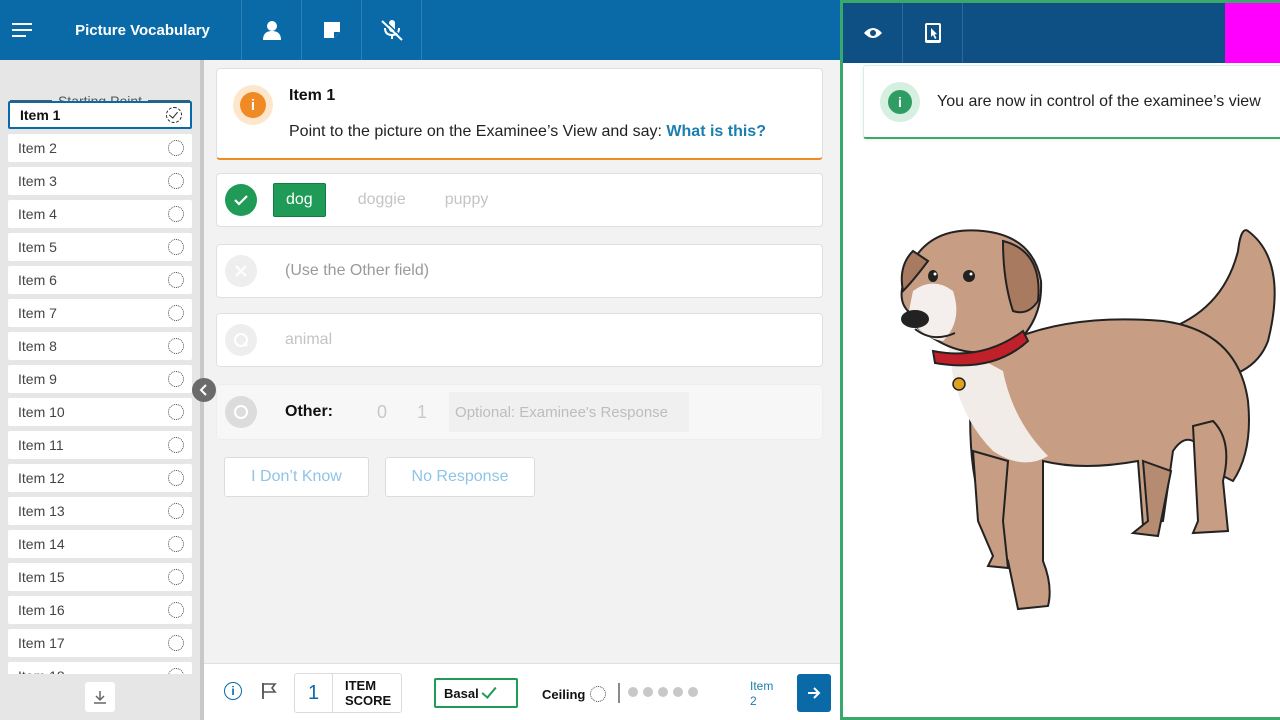  I want to click on preview-button, so click(873, 33).